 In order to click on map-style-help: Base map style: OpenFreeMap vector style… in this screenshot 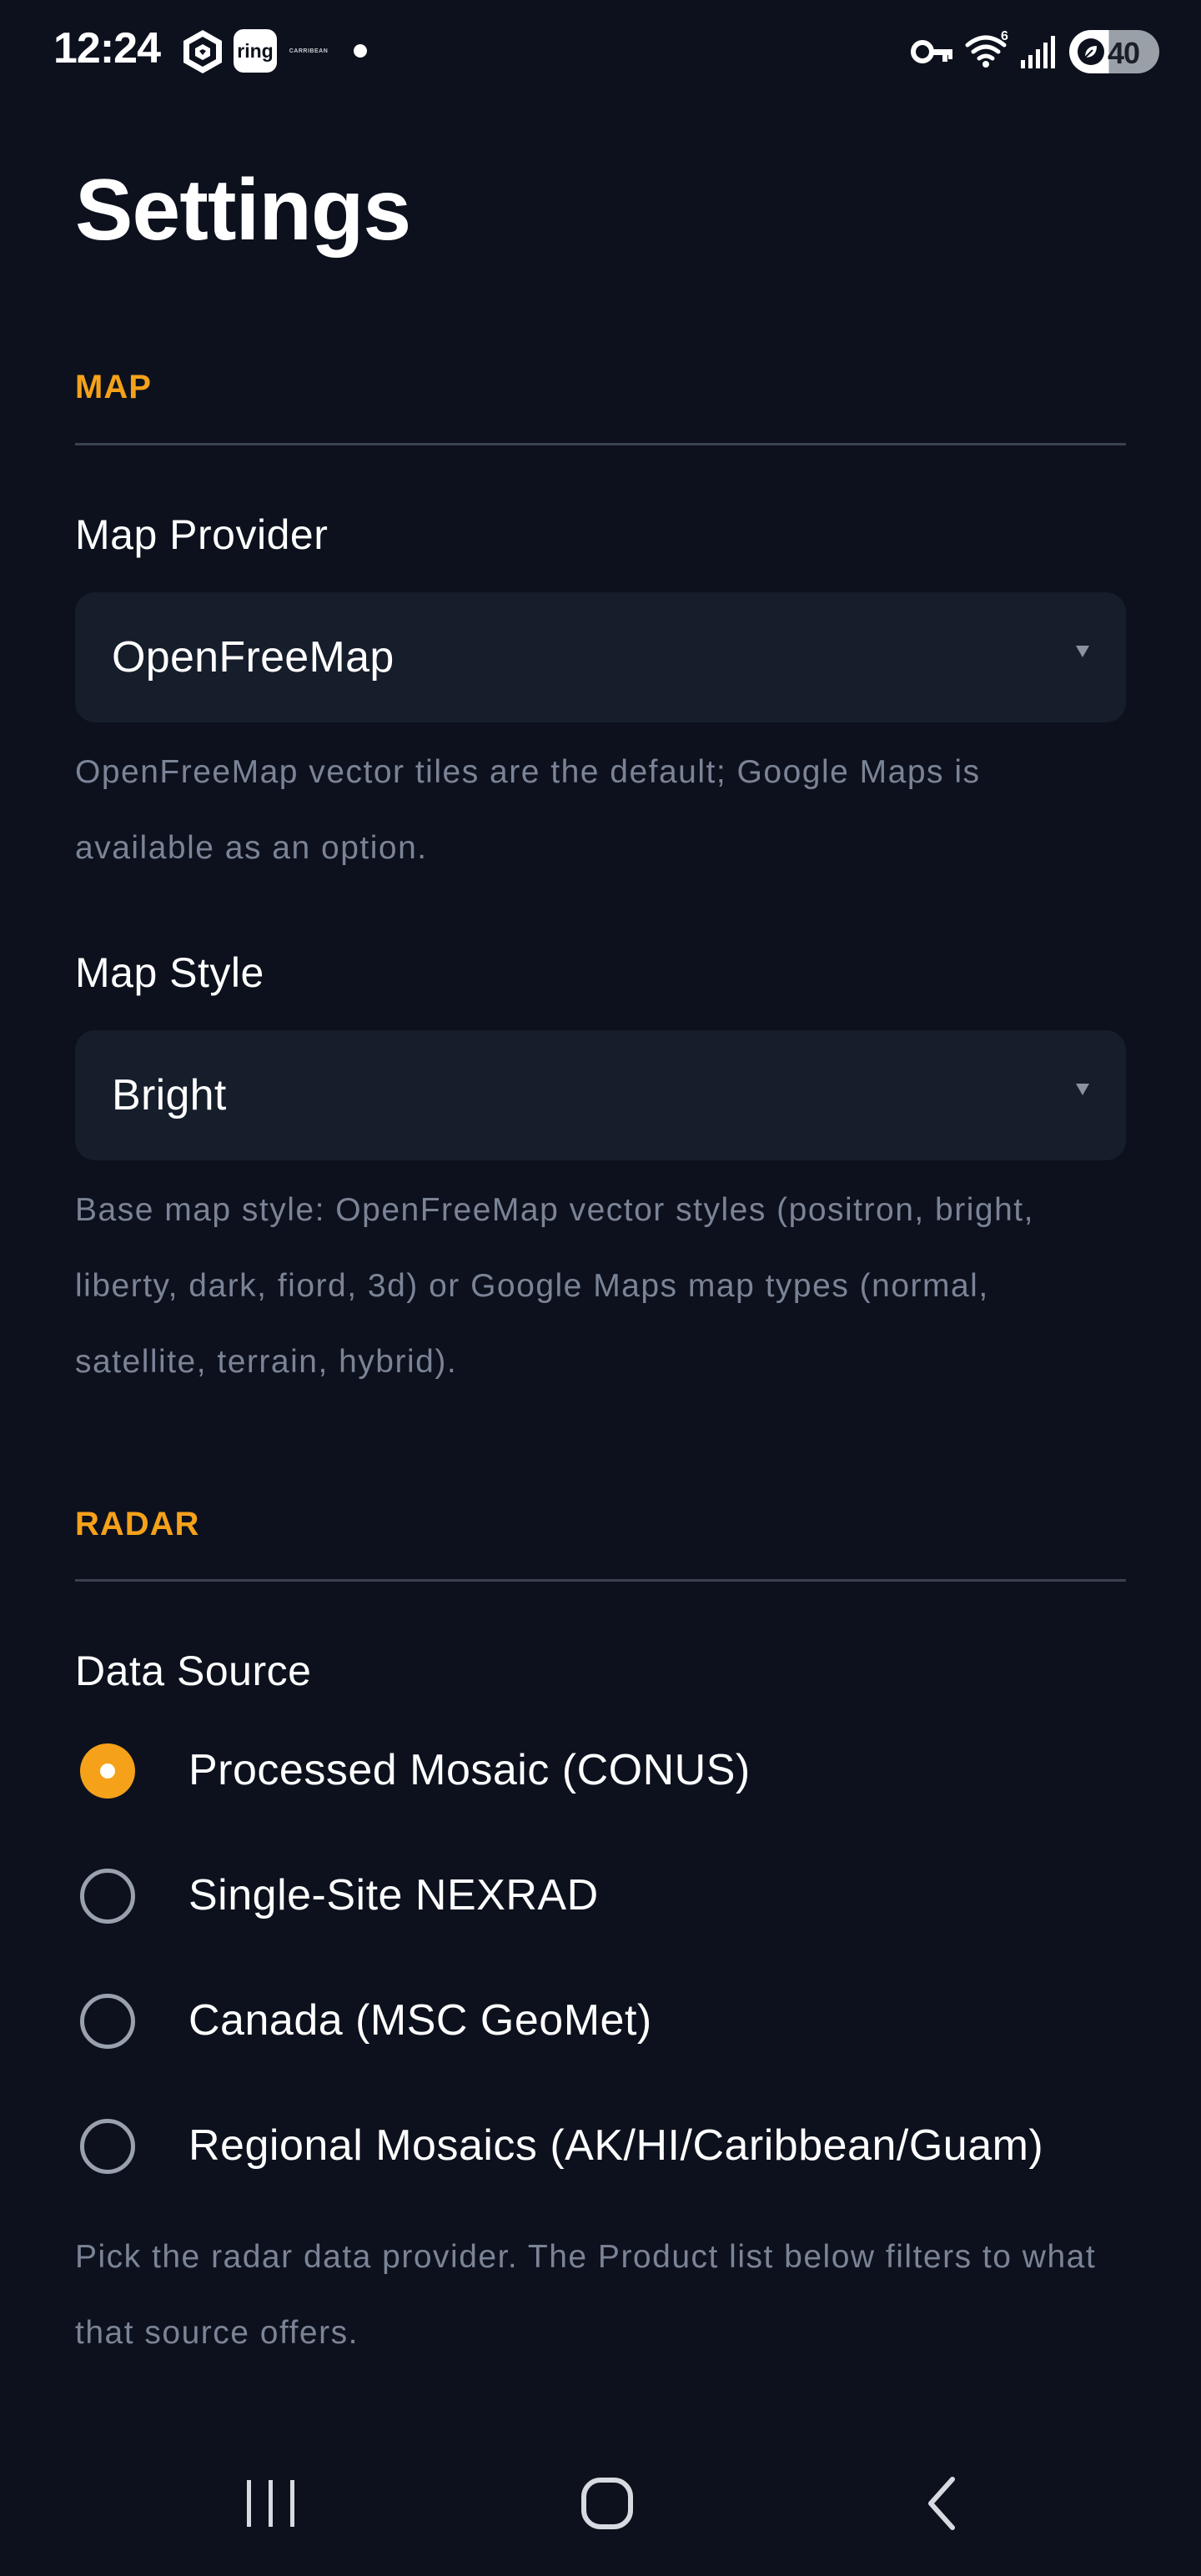, I will do `click(555, 1286)`.